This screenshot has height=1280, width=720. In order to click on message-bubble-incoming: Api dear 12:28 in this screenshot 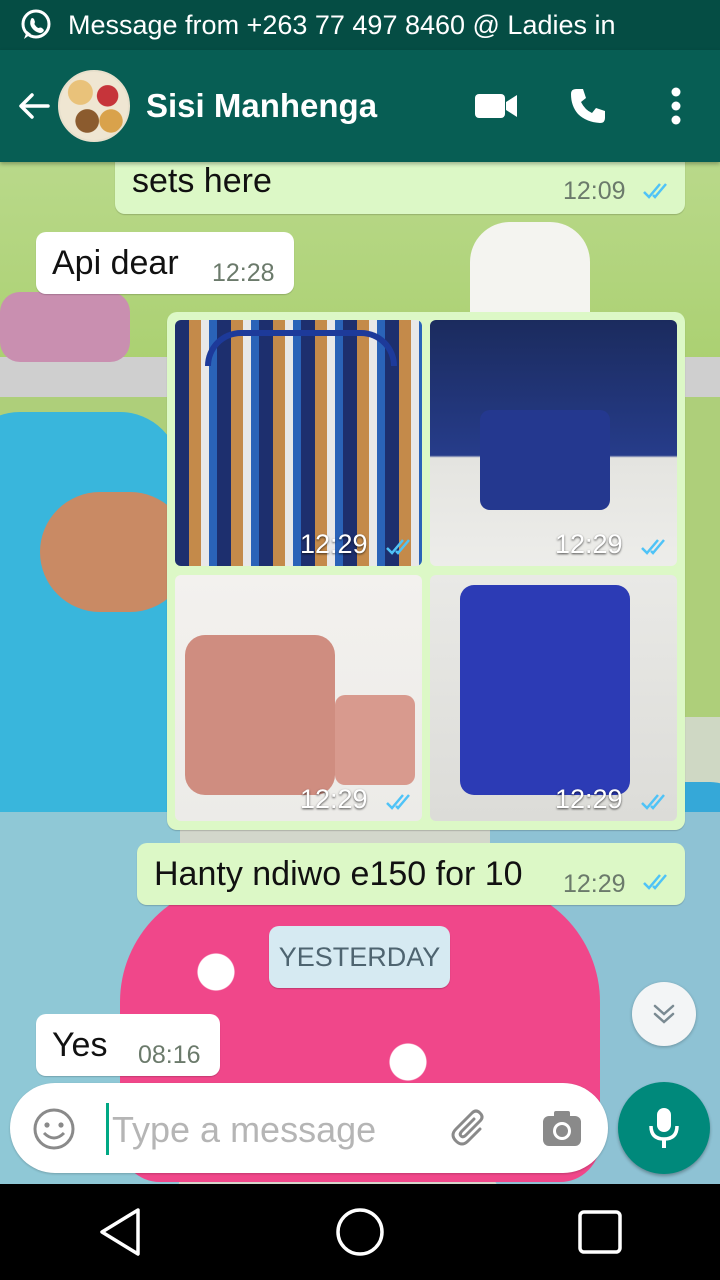, I will do `click(165, 263)`.